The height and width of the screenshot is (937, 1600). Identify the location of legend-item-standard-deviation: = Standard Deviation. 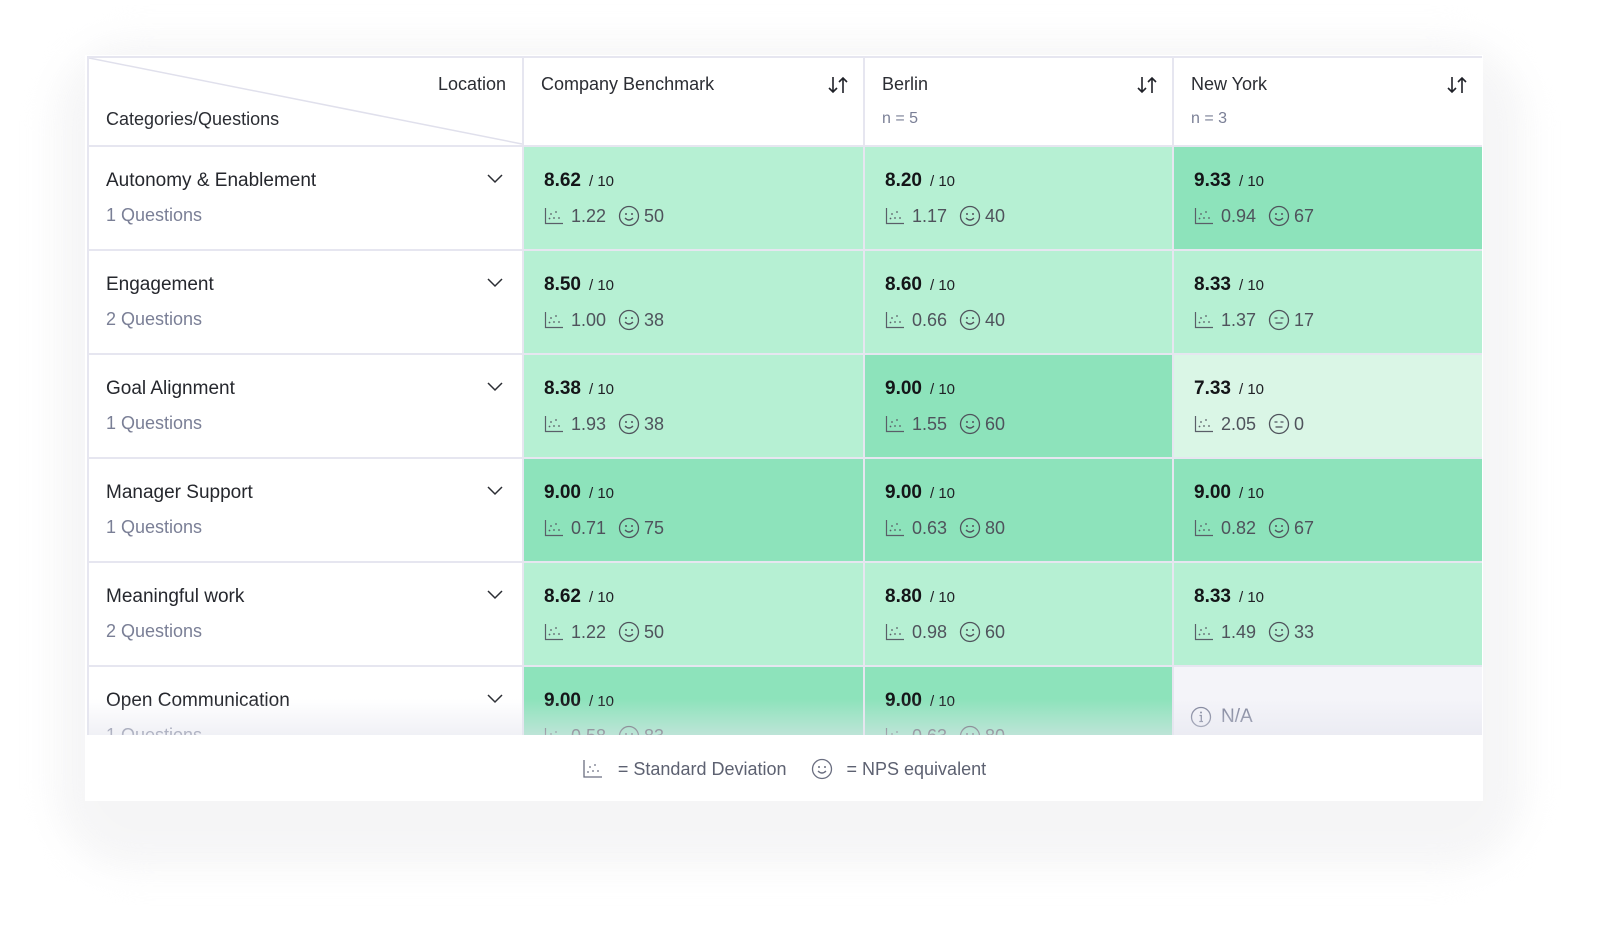
(684, 769).